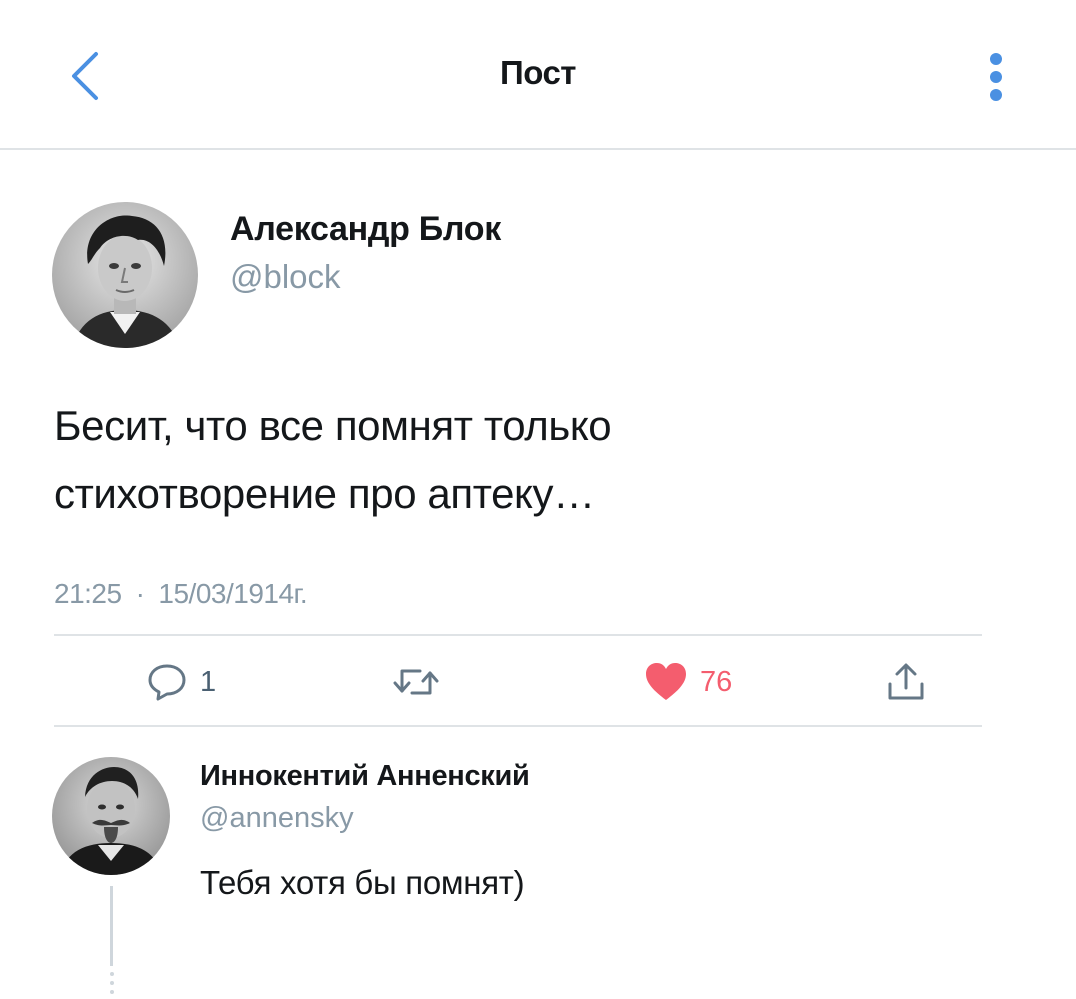  What do you see at coordinates (112, 985) in the screenshot?
I see `thread-continuation-dots` at bounding box center [112, 985].